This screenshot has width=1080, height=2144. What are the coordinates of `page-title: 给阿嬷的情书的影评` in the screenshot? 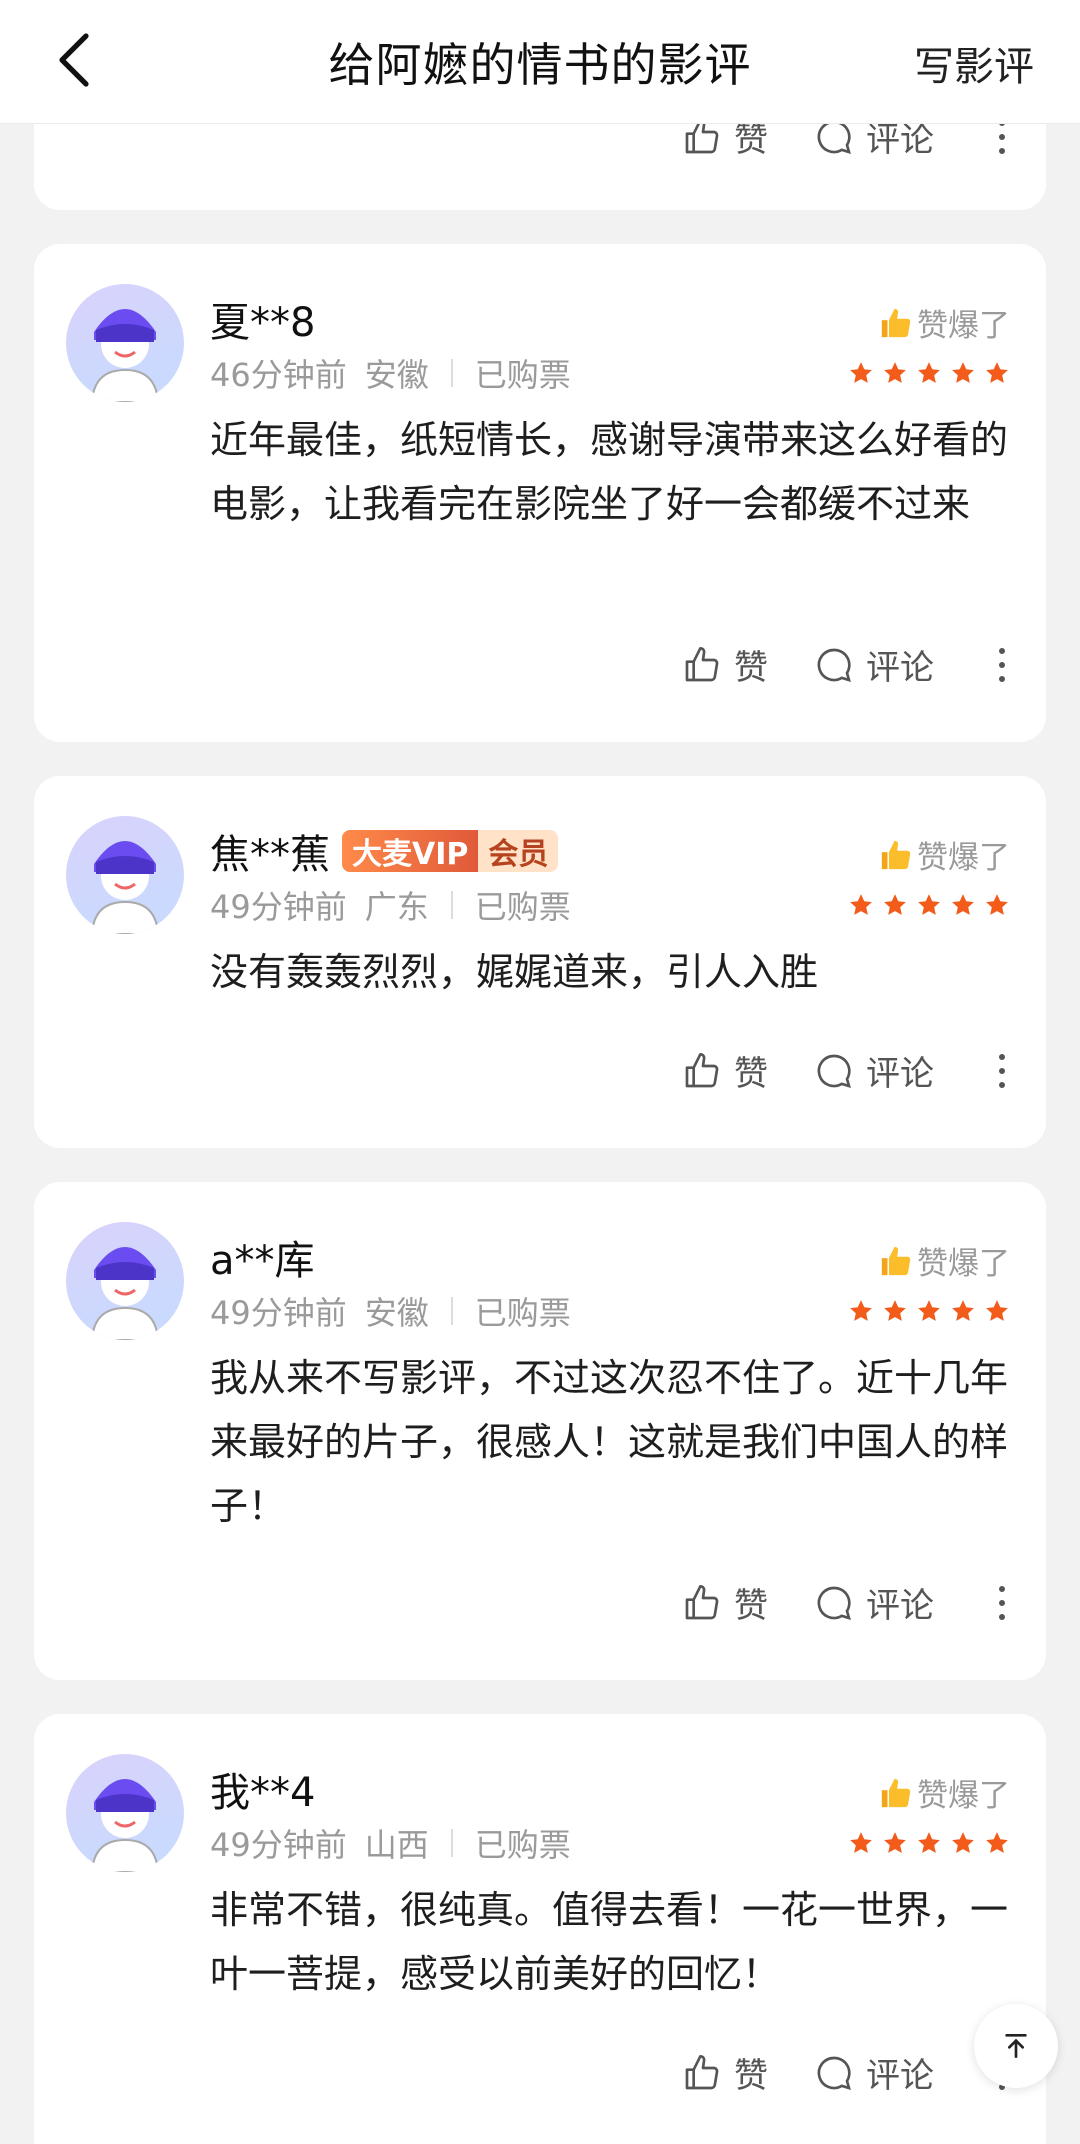 It's located at (540, 64).